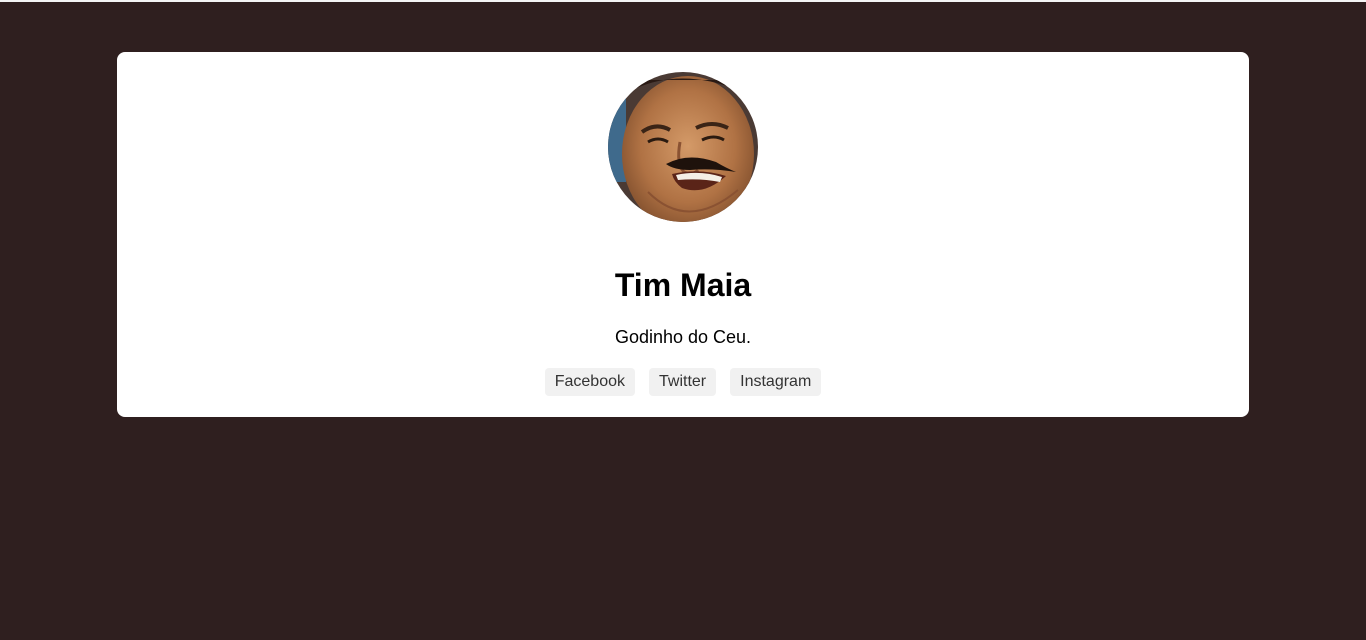 This screenshot has width=1366, height=640. I want to click on twitter-link: Twitter, so click(683, 382).